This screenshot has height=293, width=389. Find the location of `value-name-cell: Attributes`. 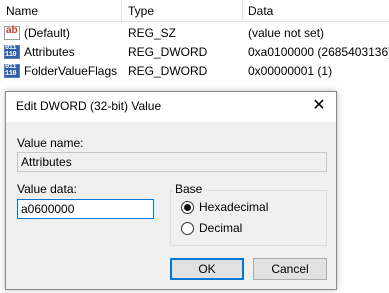

value-name-cell: Attributes is located at coordinates (49, 52).